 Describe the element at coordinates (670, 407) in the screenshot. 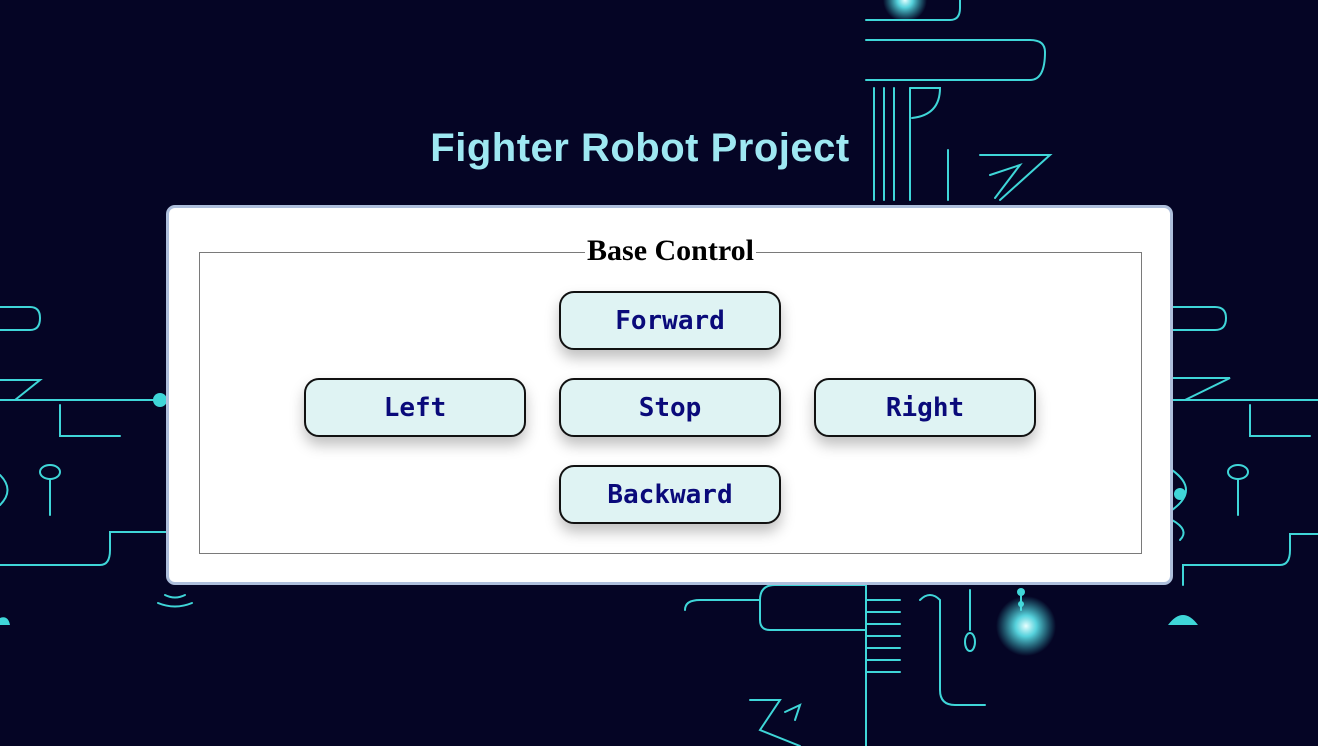

I see `stop-button: Stop` at that location.